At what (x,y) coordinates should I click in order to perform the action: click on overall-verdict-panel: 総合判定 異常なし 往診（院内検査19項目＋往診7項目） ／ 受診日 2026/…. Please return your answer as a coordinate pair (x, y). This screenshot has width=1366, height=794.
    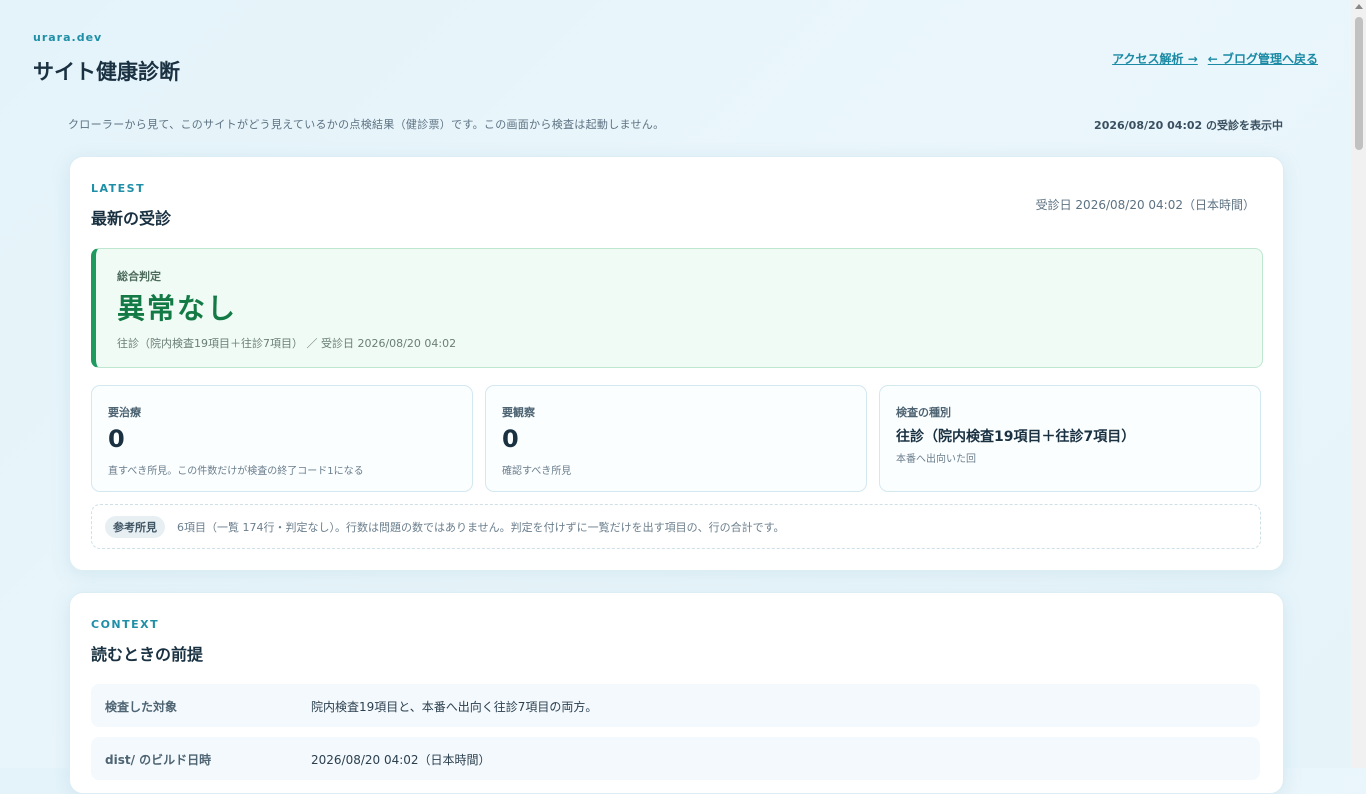
    Looking at the image, I should click on (677, 308).